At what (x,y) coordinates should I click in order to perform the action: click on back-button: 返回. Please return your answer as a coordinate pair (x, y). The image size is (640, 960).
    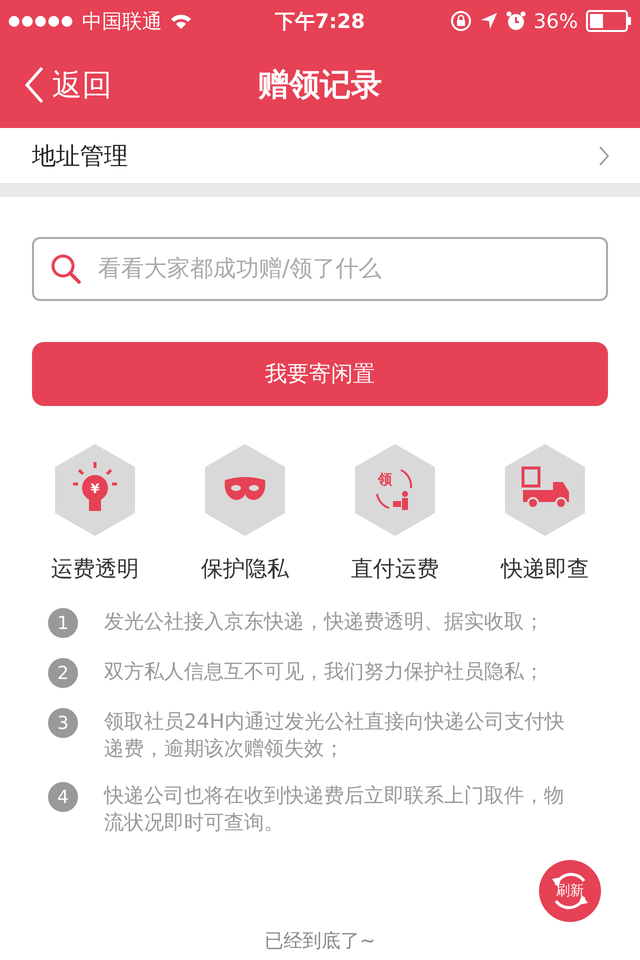
    Looking at the image, I should click on (56, 85).